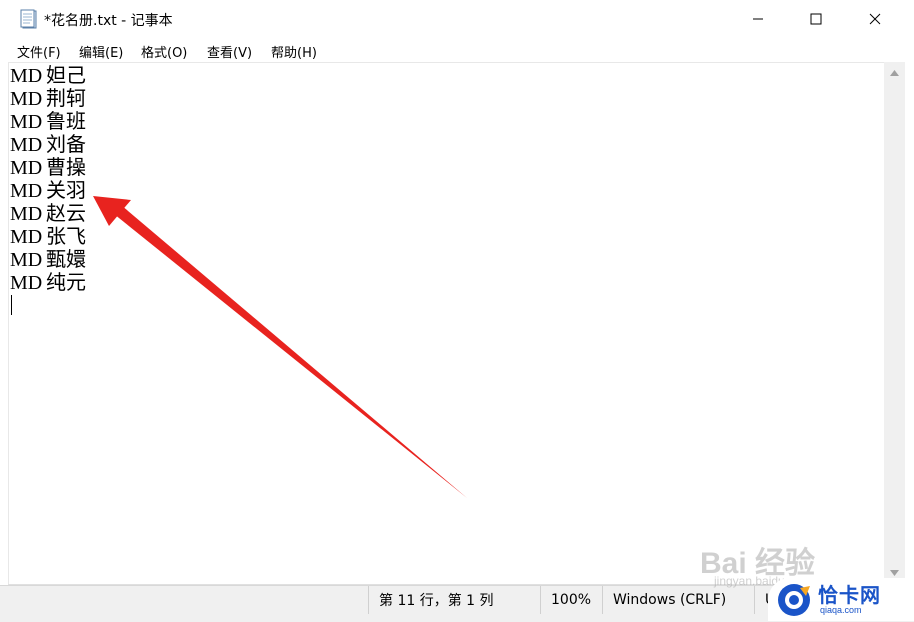 The height and width of the screenshot is (622, 914). Describe the element at coordinates (66, 167) in the screenshot. I see `line-name: 曹操` at that location.